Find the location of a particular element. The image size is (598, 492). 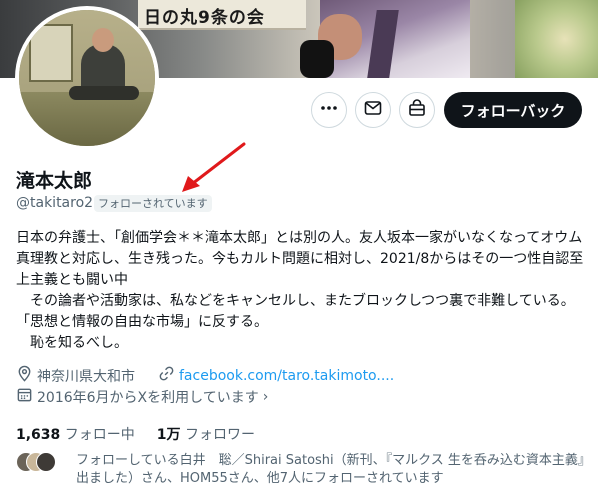

display-name: 滝本太郎 is located at coordinates (54, 181).